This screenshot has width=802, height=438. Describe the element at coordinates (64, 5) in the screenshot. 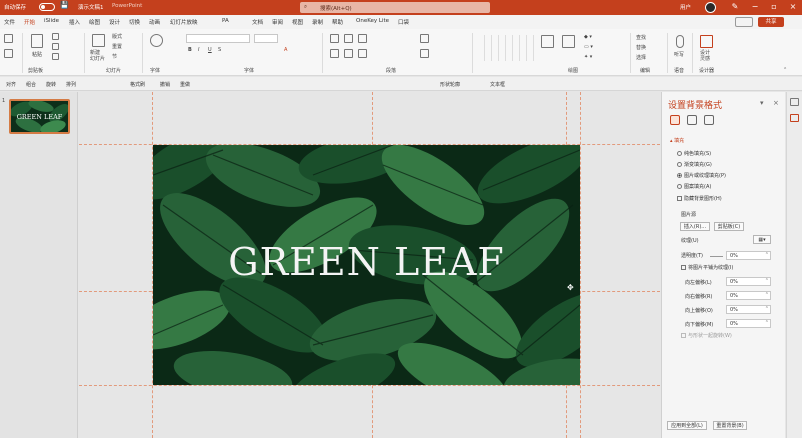

I see `save-icon: 💾` at that location.